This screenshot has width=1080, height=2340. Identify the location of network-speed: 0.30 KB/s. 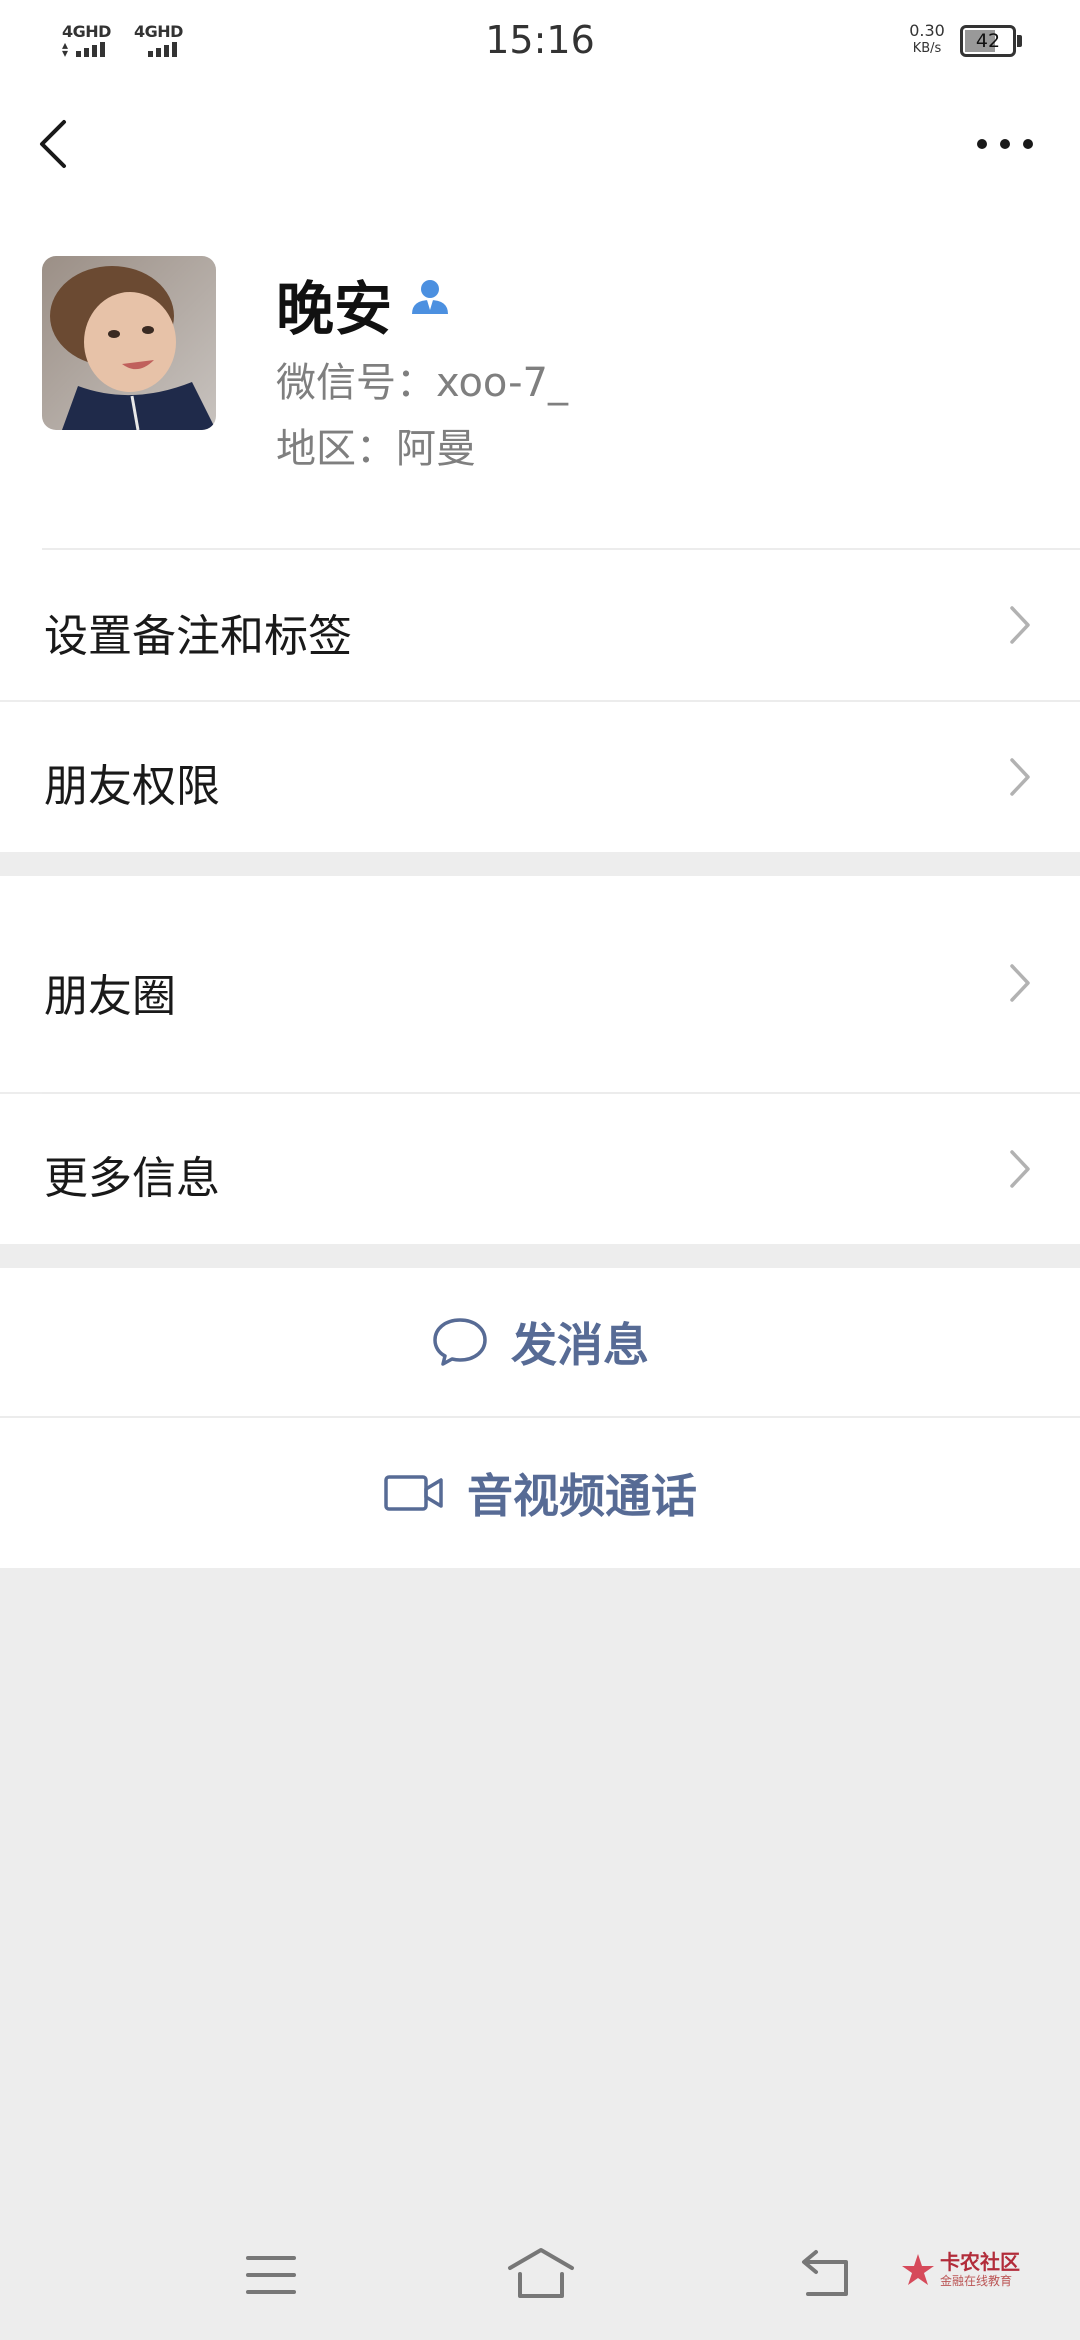
(927, 39).